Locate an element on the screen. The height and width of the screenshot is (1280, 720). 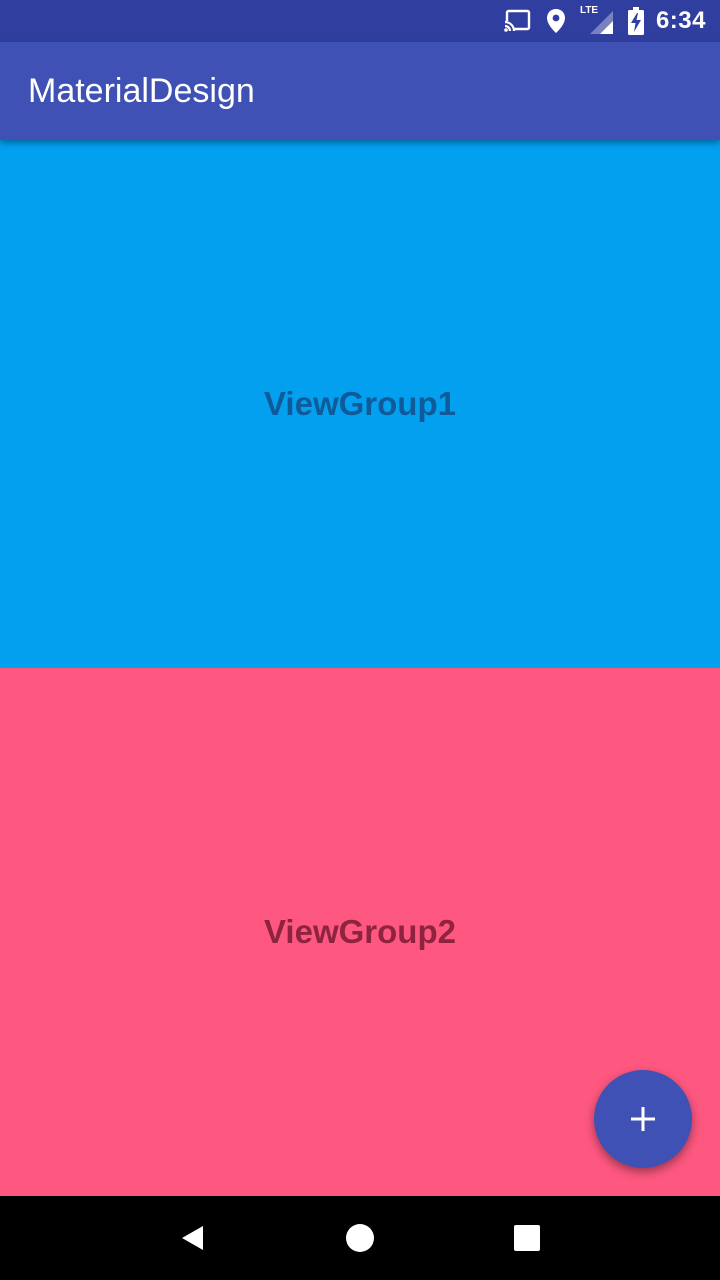
back-icon is located at coordinates (193, 1238).